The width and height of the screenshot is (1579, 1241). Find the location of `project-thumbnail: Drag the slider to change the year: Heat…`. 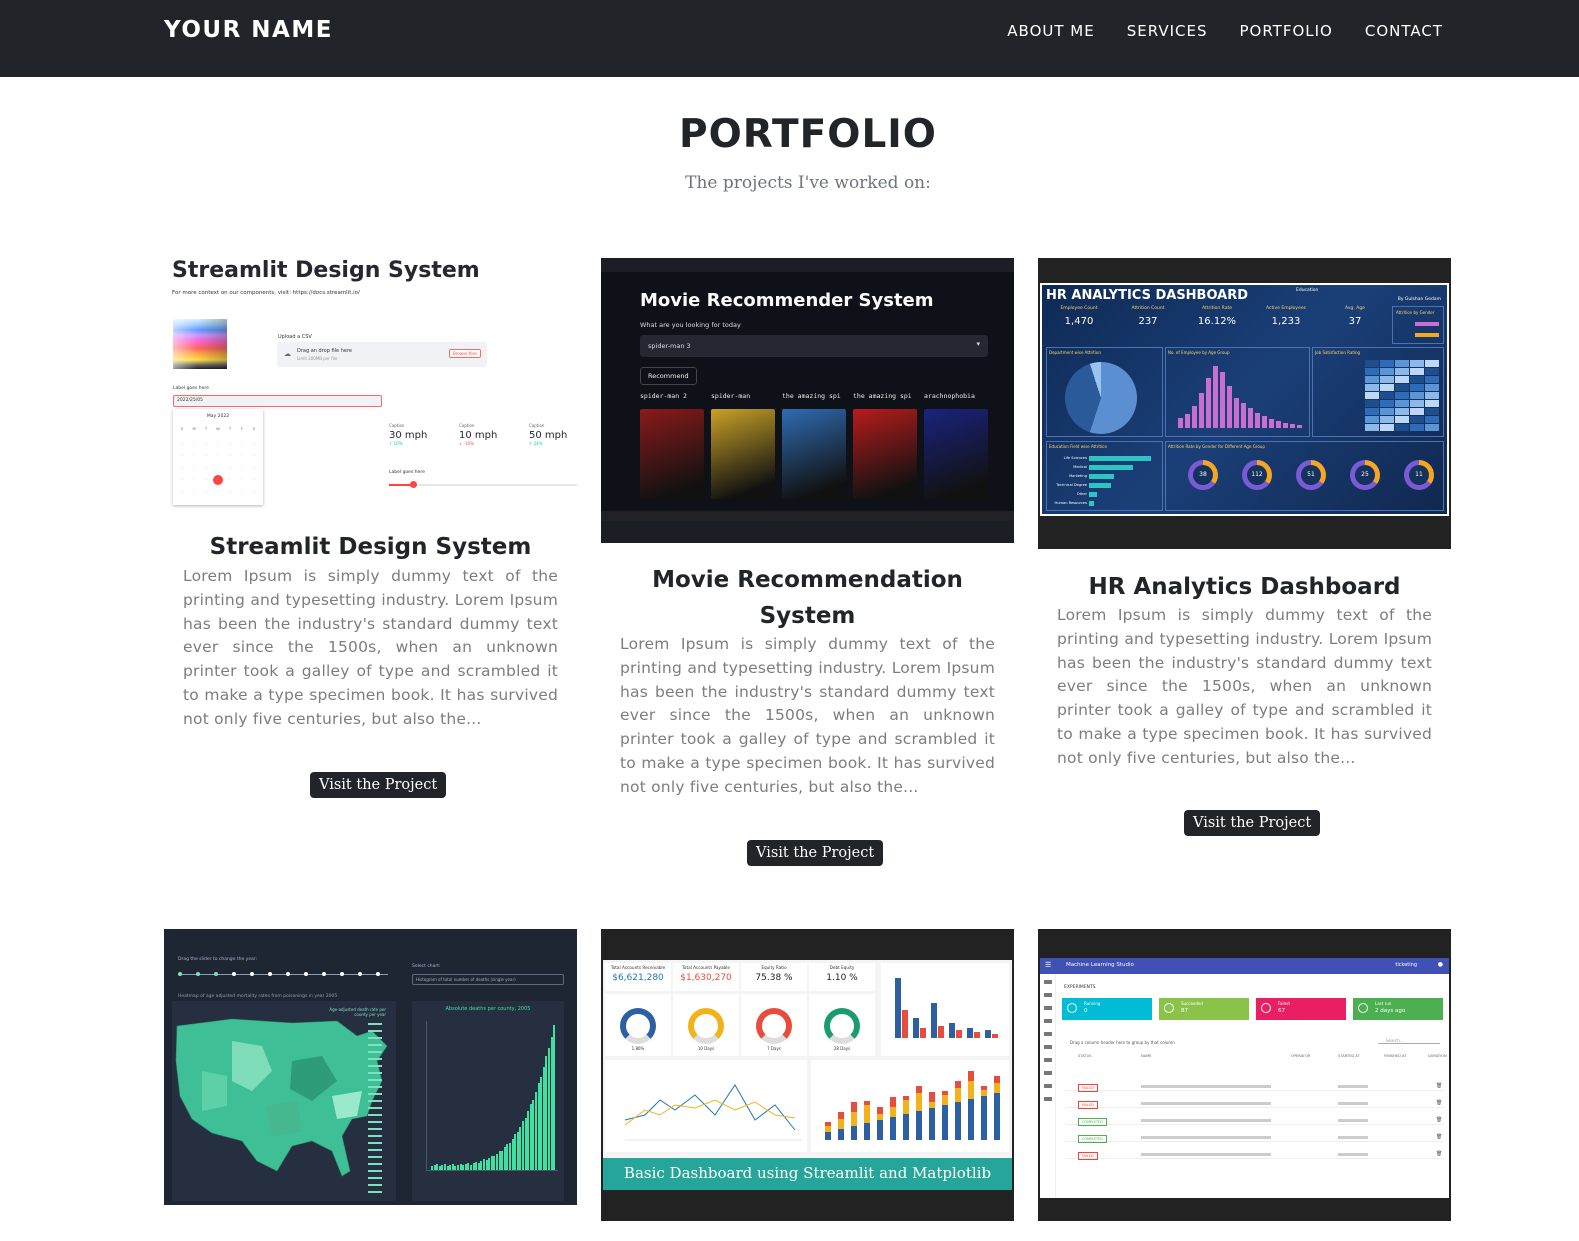

project-thumbnail: Drag the slider to change the year: Heat… is located at coordinates (370, 1067).